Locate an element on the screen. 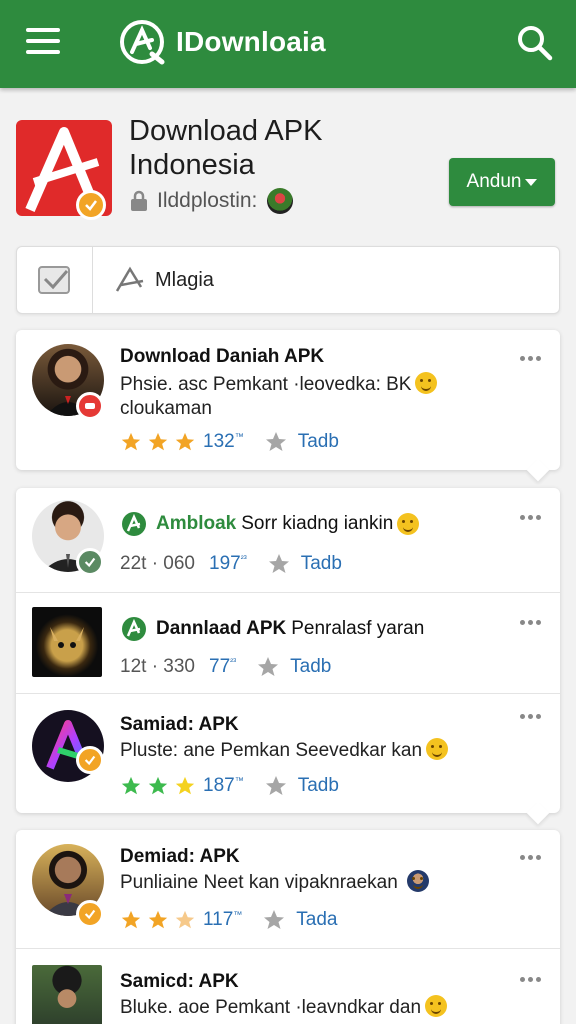 Image resolution: width=576 pixels, height=1024 pixels. item-title-row: Samicd: APK is located at coordinates (179, 982).